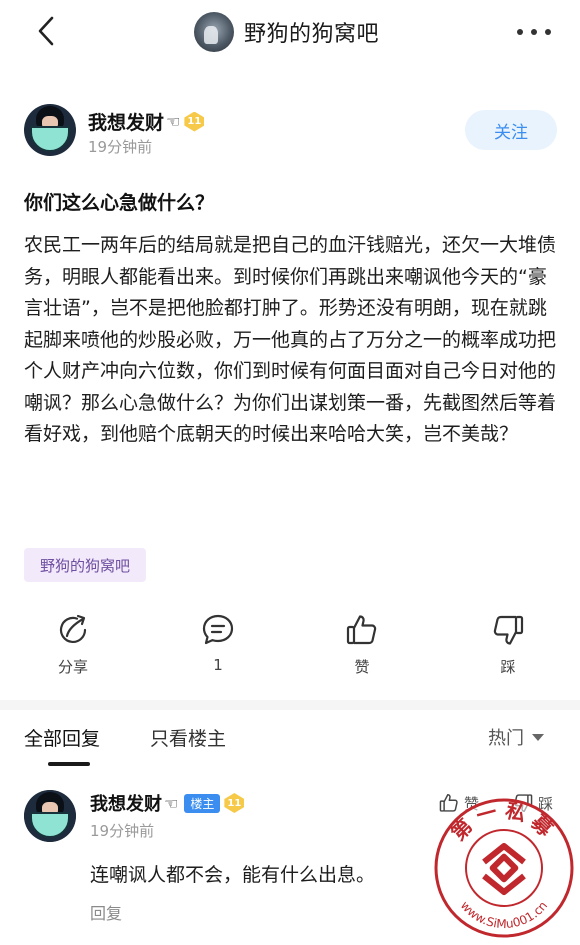  I want to click on sort-dropdown: 热门, so click(516, 737).